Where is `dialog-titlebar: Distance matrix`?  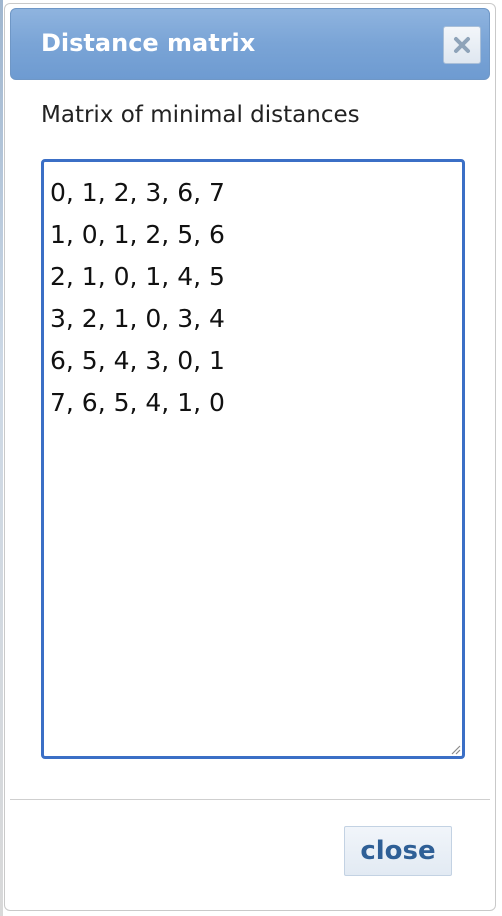 dialog-titlebar: Distance matrix is located at coordinates (250, 44).